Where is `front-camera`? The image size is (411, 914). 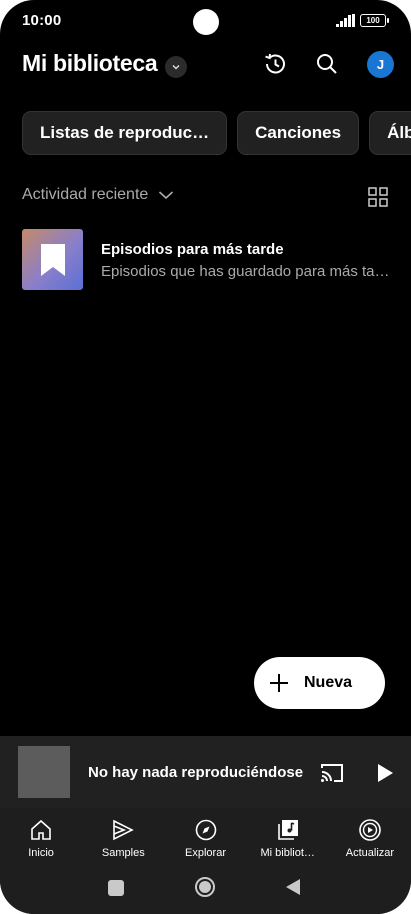 front-camera is located at coordinates (206, 22).